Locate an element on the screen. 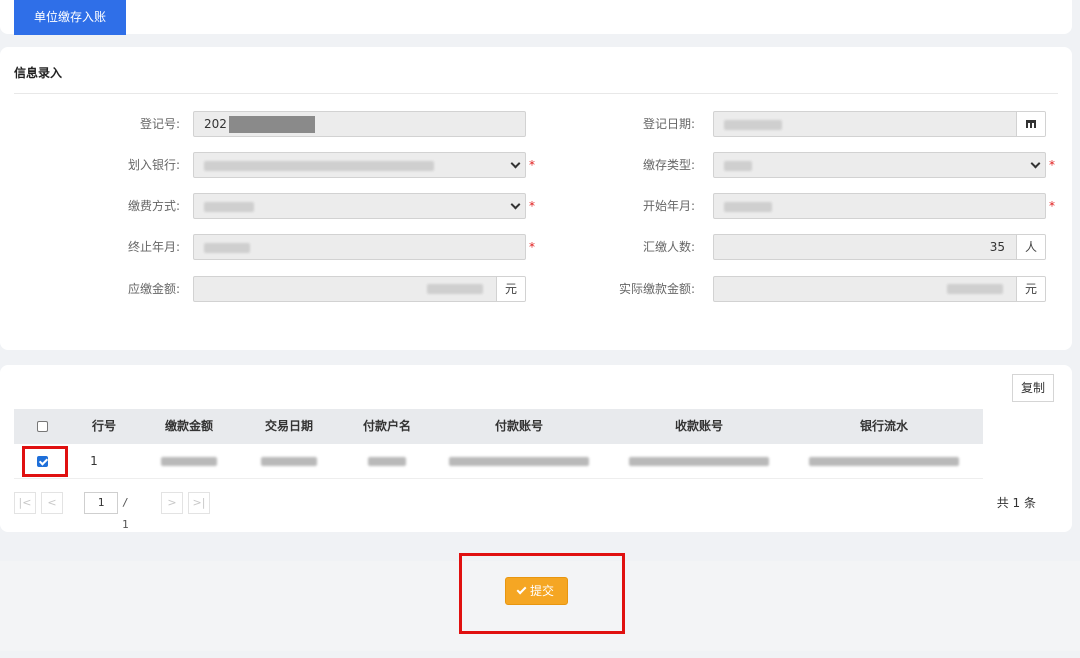 The image size is (1080, 658). page-total: / 1 is located at coordinates (125, 513).